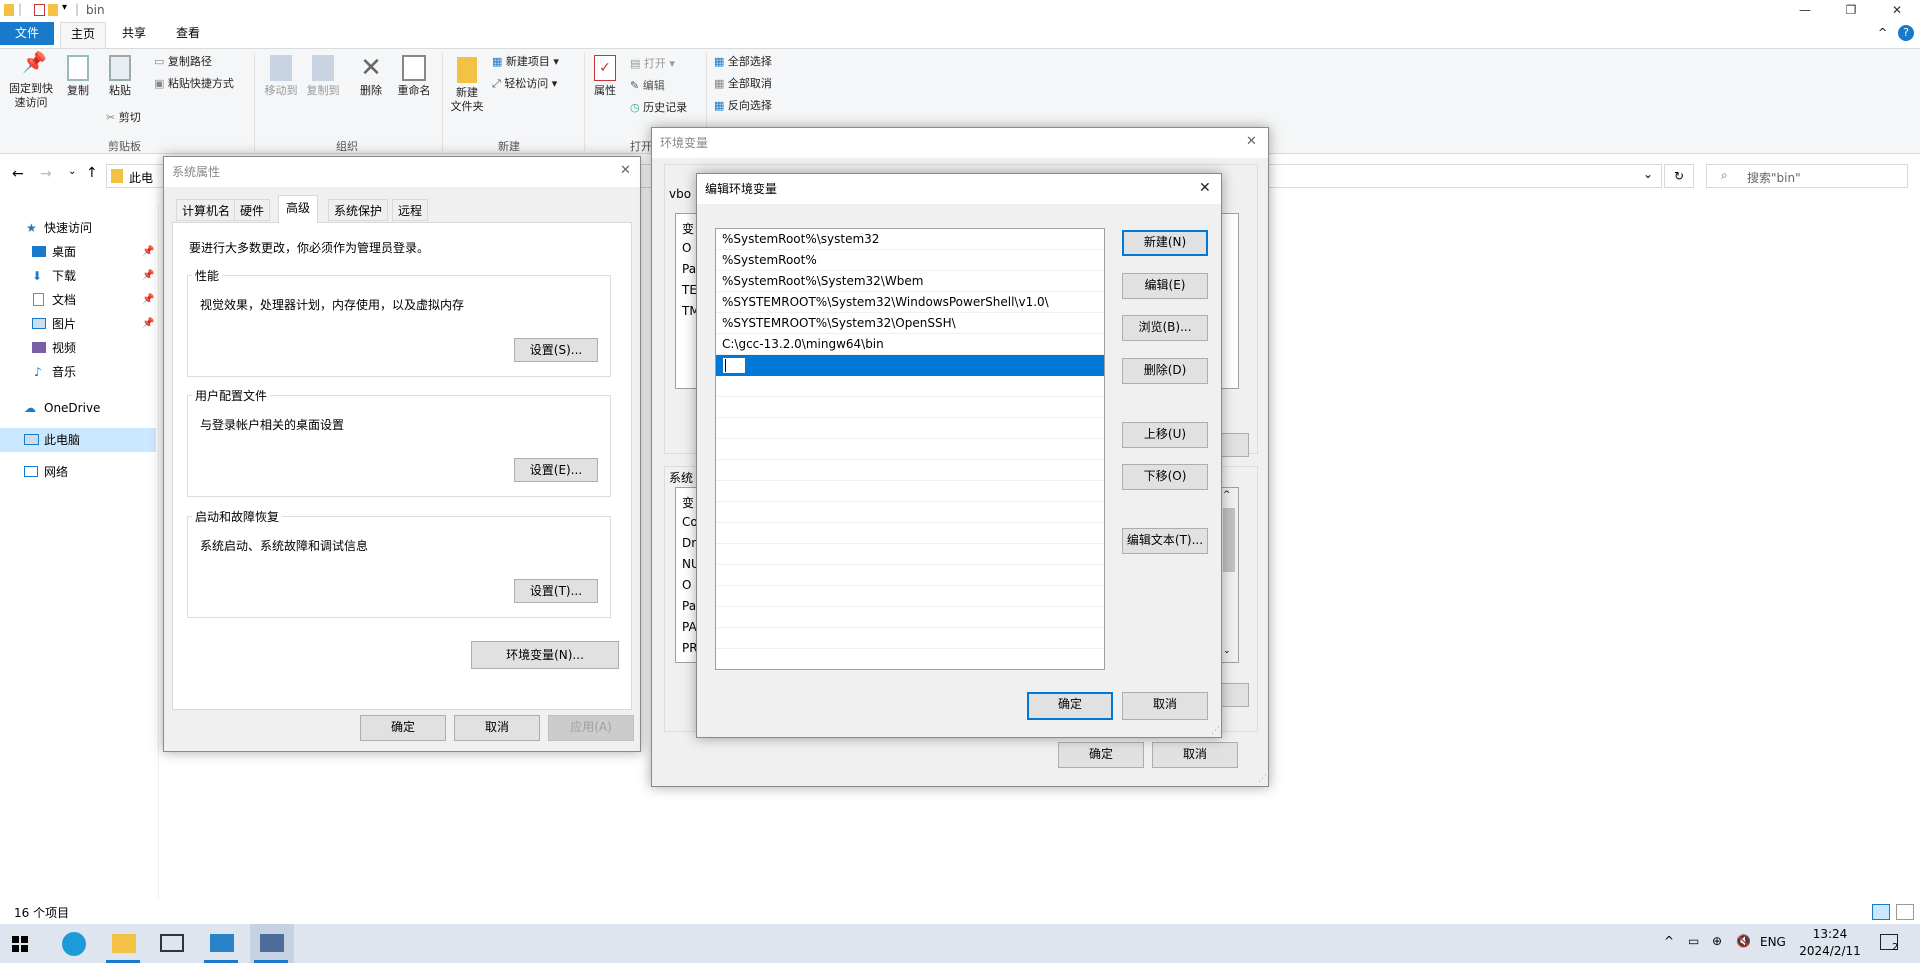  I want to click on copy-button: 复制, so click(78, 76).